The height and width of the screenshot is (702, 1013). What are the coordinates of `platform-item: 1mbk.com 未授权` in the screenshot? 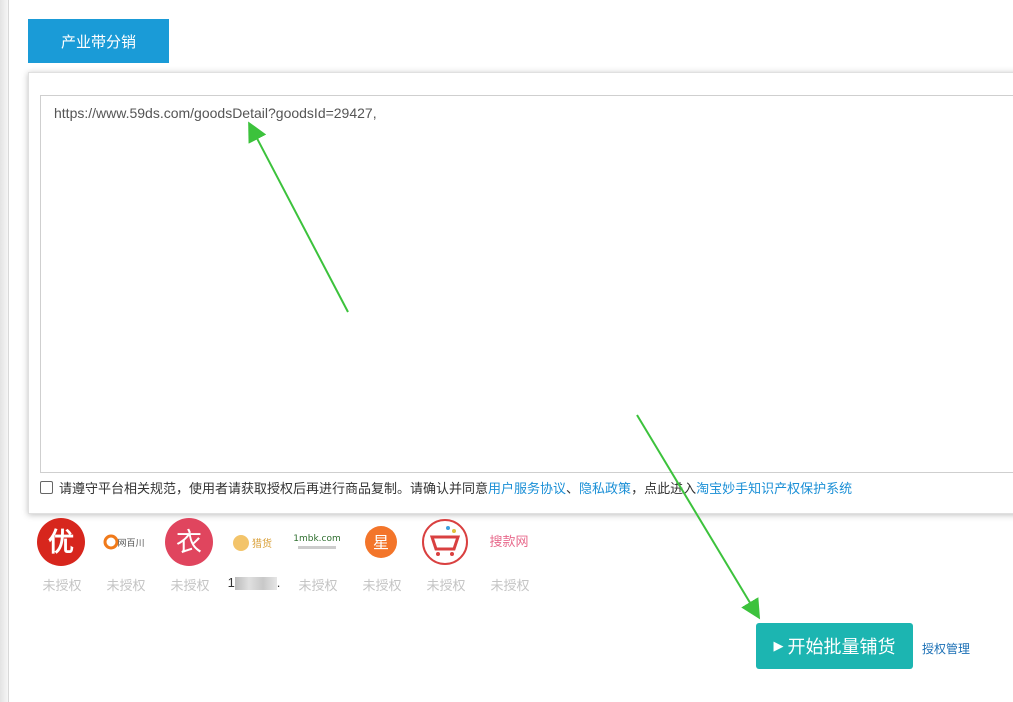 It's located at (318, 556).